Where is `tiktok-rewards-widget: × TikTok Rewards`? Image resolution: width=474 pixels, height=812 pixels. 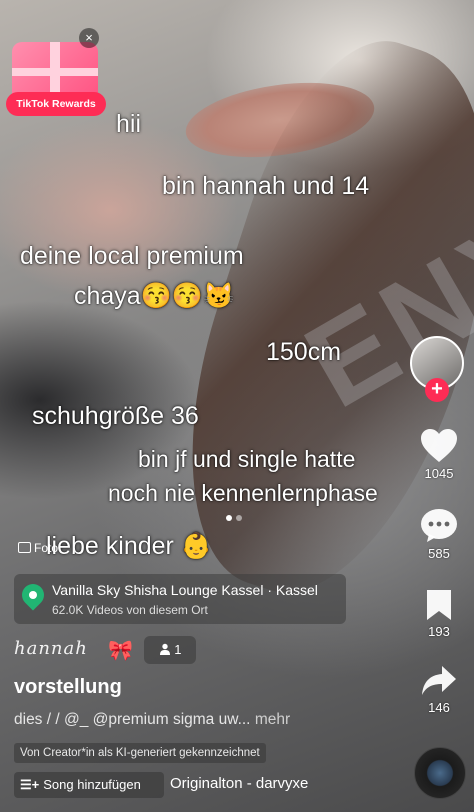 tiktok-rewards-widget: × TikTok Rewards is located at coordinates (56, 73).